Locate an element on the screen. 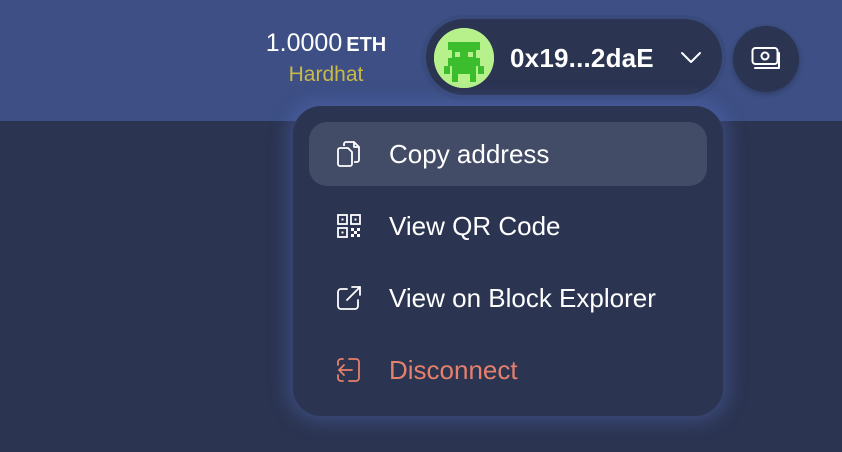 The width and height of the screenshot is (842, 452). balance-unit: ETH is located at coordinates (366, 45).